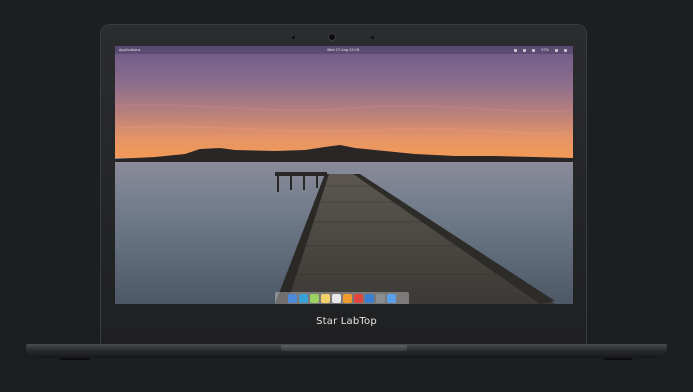  Describe the element at coordinates (380, 298) in the screenshot. I see `settings-app-icon` at that location.